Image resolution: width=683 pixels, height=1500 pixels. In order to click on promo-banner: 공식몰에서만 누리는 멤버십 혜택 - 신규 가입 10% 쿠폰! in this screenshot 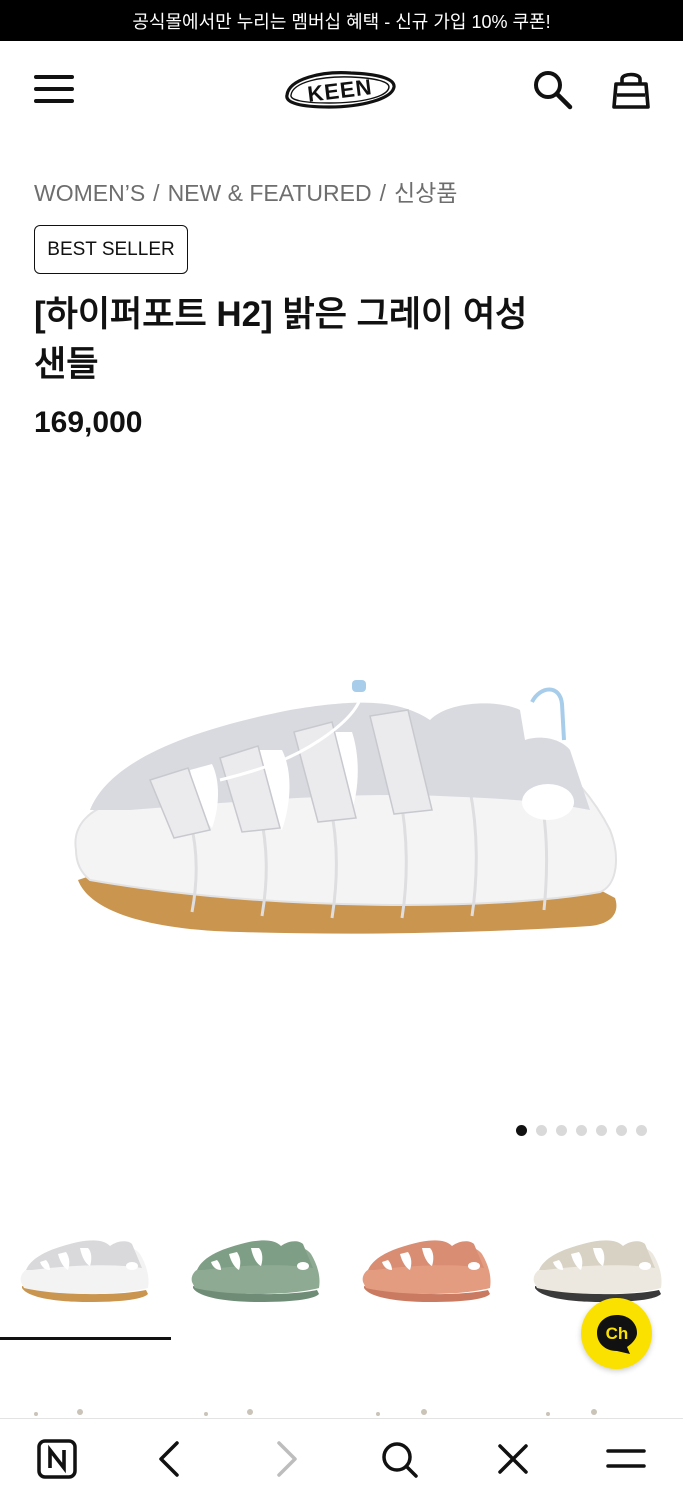, I will do `click(341, 20)`.